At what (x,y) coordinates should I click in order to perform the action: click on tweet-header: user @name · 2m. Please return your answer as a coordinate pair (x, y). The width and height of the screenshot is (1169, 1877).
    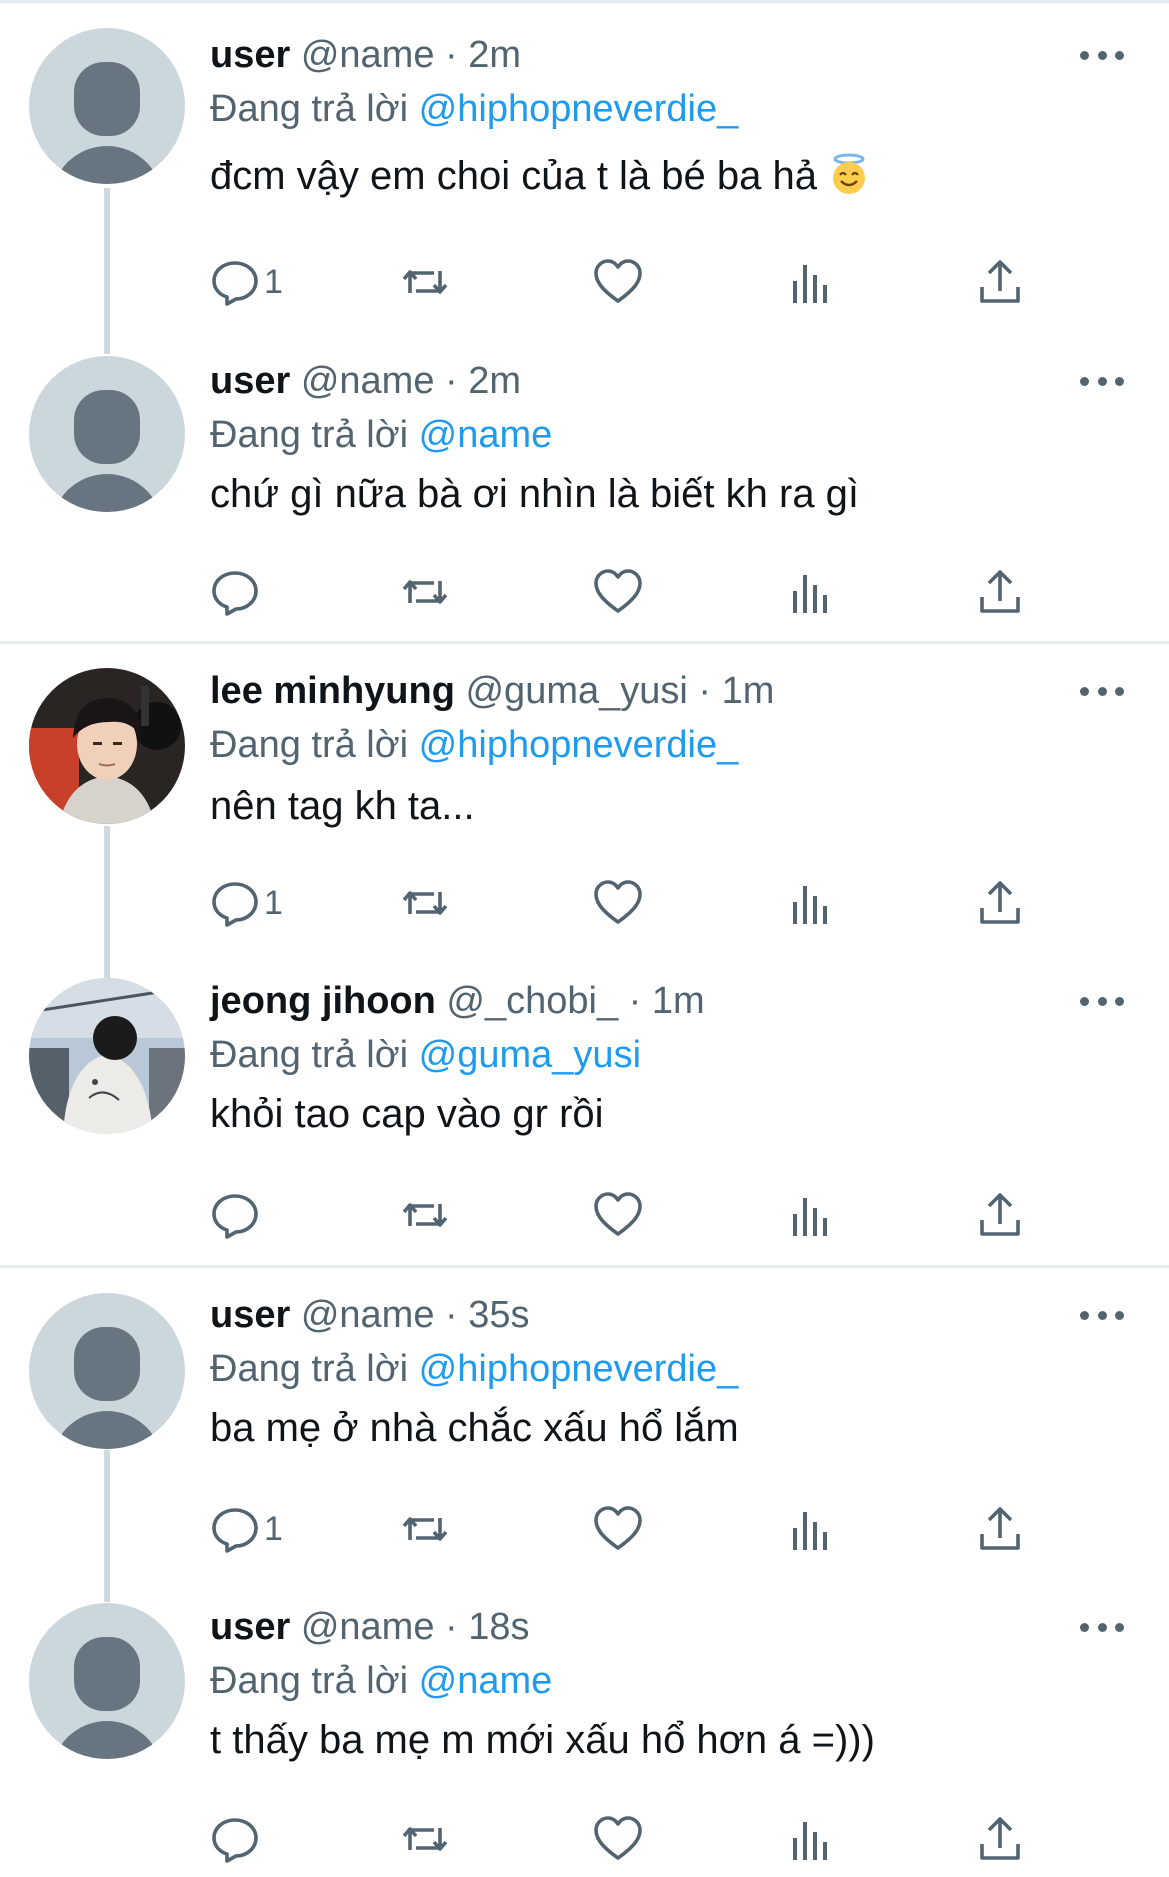
    Looking at the image, I should click on (689, 55).